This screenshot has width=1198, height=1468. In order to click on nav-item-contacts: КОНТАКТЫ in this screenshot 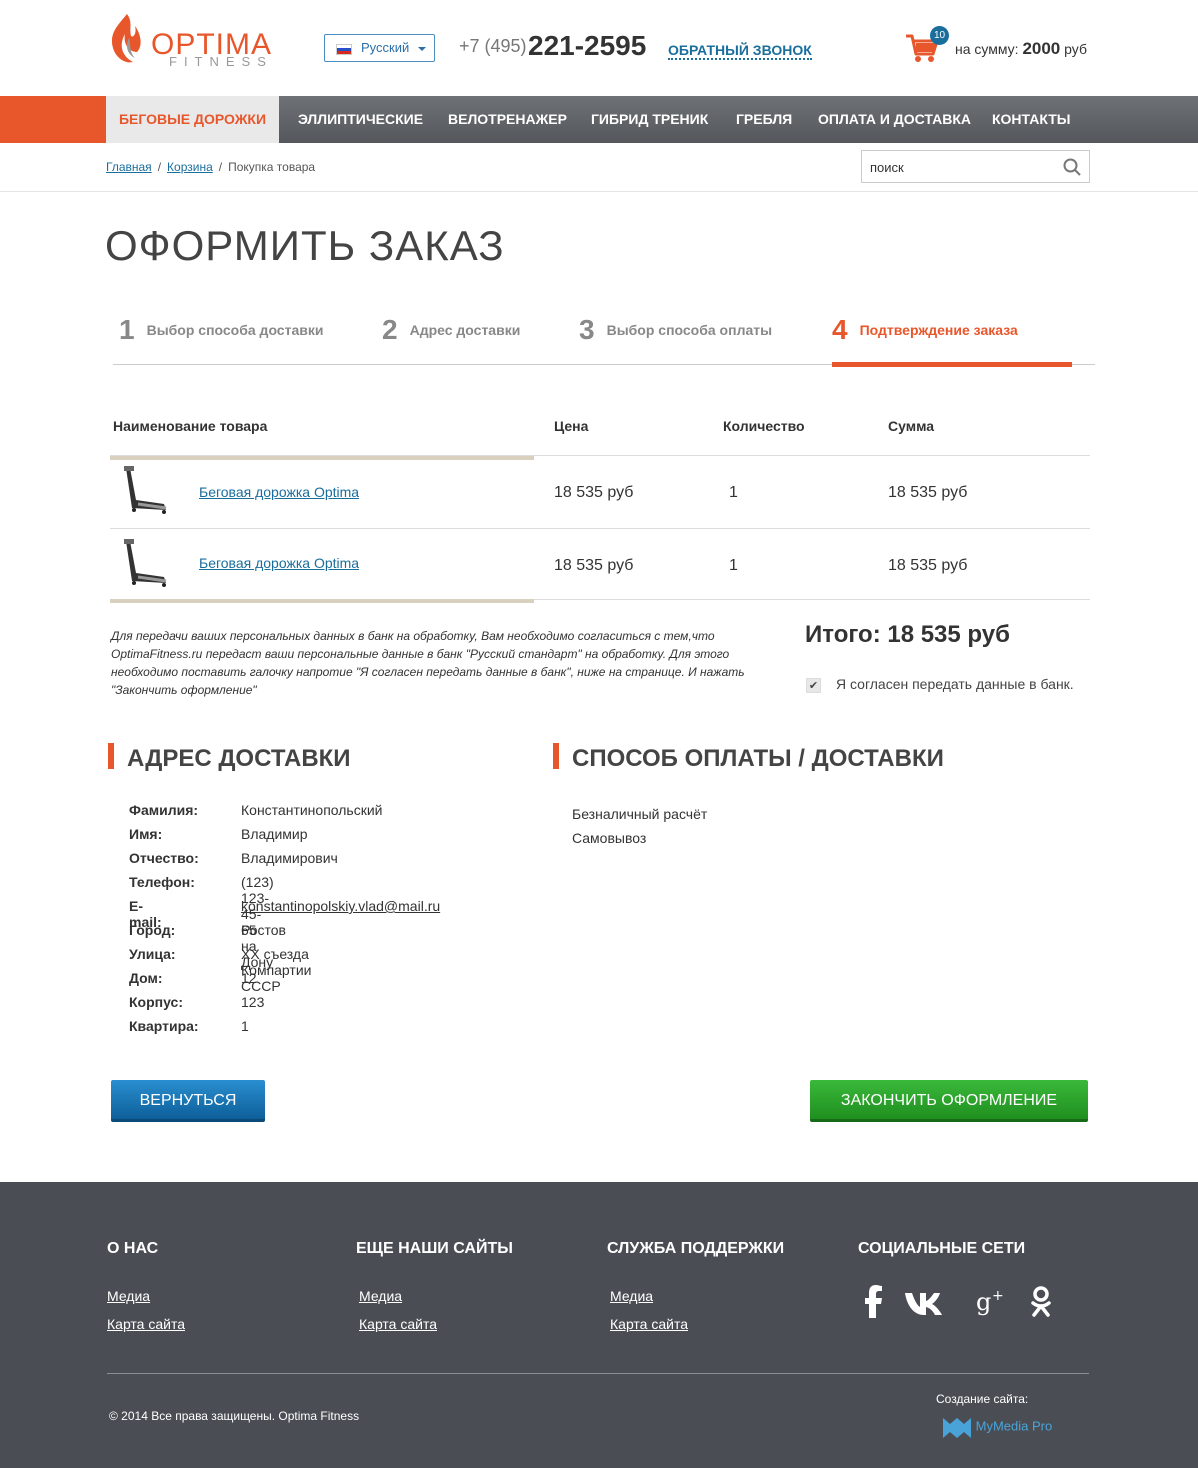, I will do `click(1031, 119)`.